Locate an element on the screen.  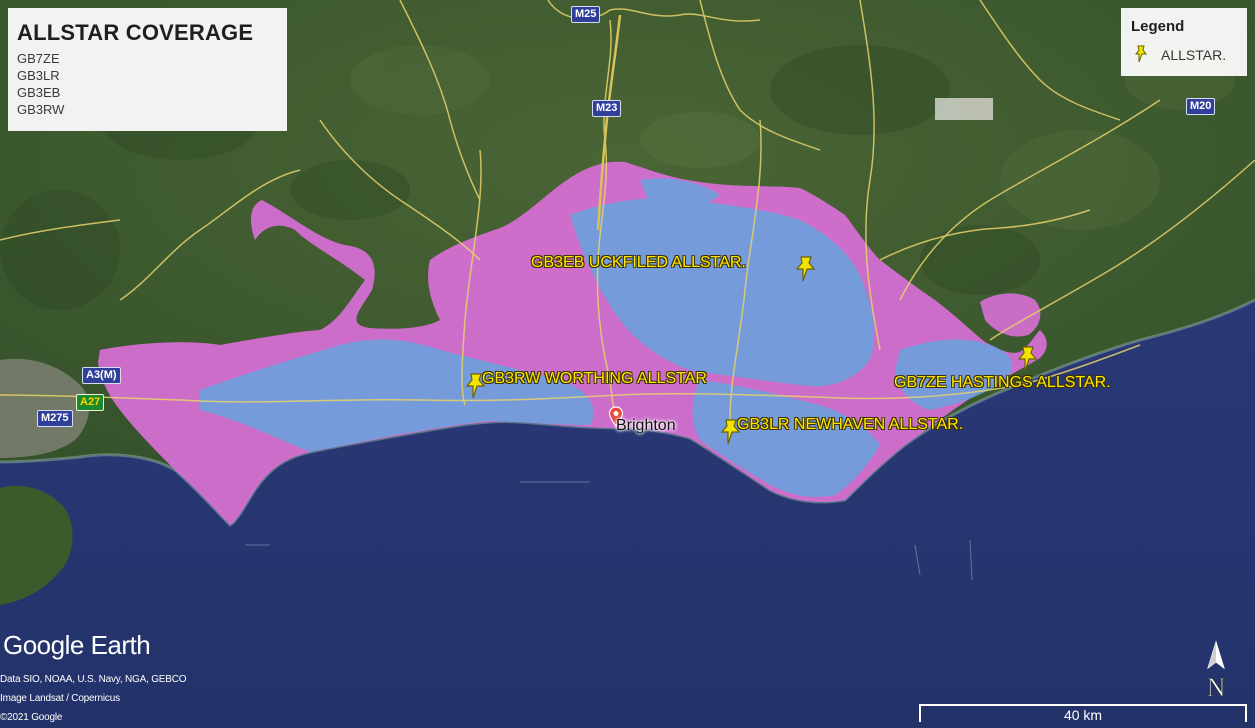
placemark-label-uckfield: GB3EB UCKFILED ALLSTAR. is located at coordinates (638, 263).